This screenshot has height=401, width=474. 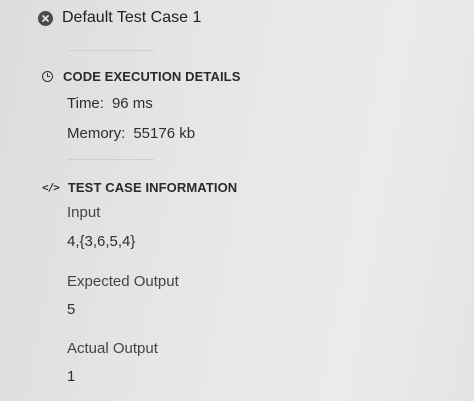 I want to click on test-case-info-heading: </> TEST CASE INFORMATION, so click(x=140, y=187).